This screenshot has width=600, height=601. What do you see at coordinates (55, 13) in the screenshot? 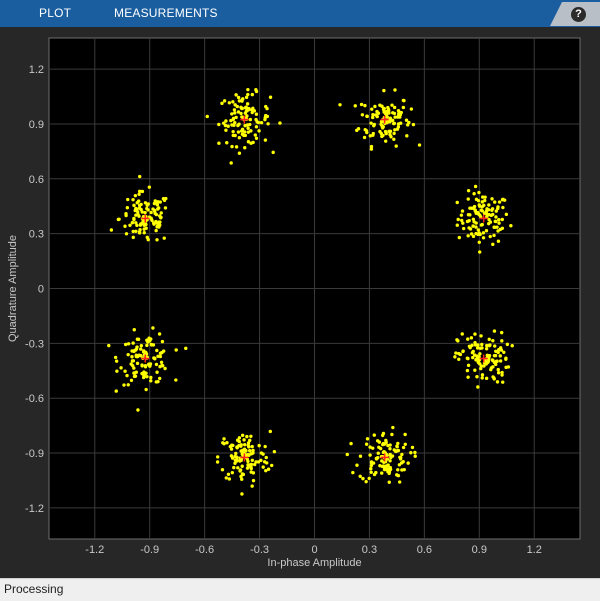
I see `tab-plot: PLOT` at bounding box center [55, 13].